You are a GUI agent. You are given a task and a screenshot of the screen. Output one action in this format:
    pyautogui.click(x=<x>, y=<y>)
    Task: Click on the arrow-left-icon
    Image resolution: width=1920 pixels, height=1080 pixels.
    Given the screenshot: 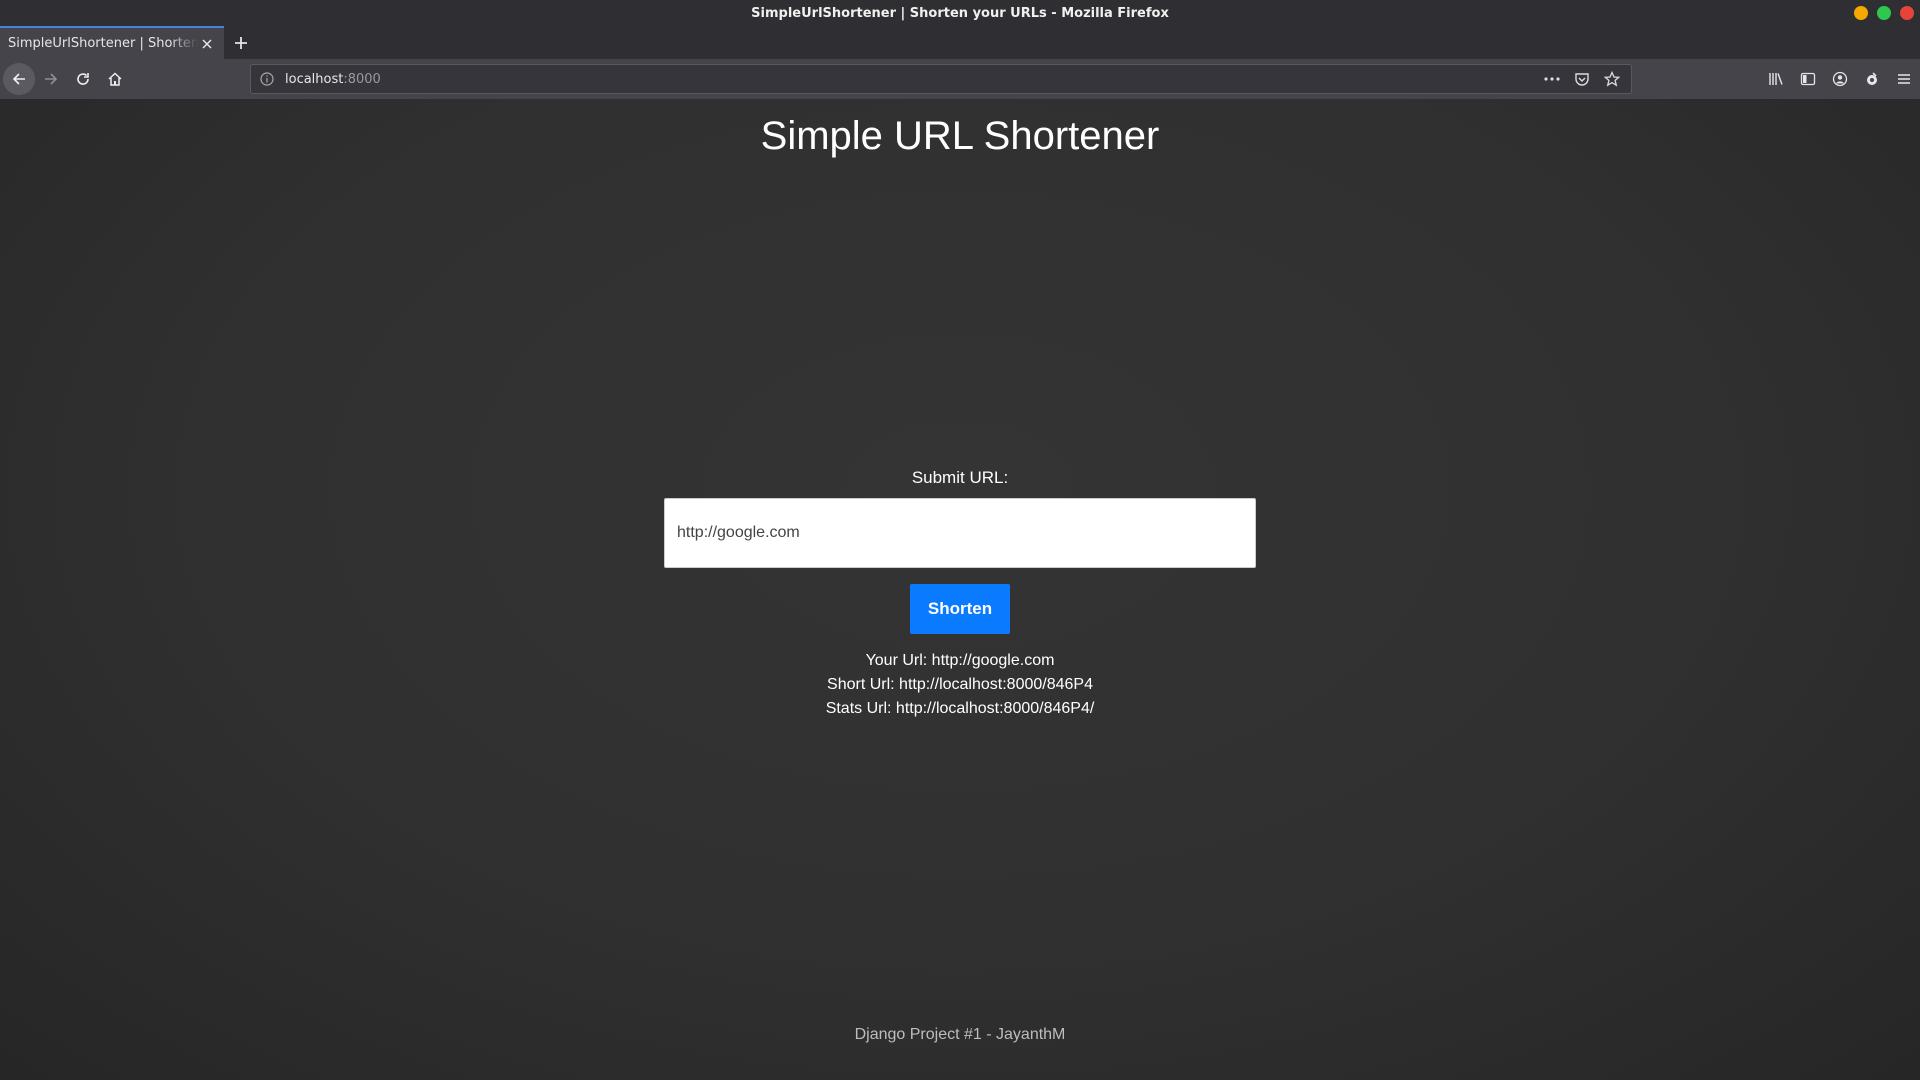 What is the action you would take?
    pyautogui.click(x=18, y=79)
    